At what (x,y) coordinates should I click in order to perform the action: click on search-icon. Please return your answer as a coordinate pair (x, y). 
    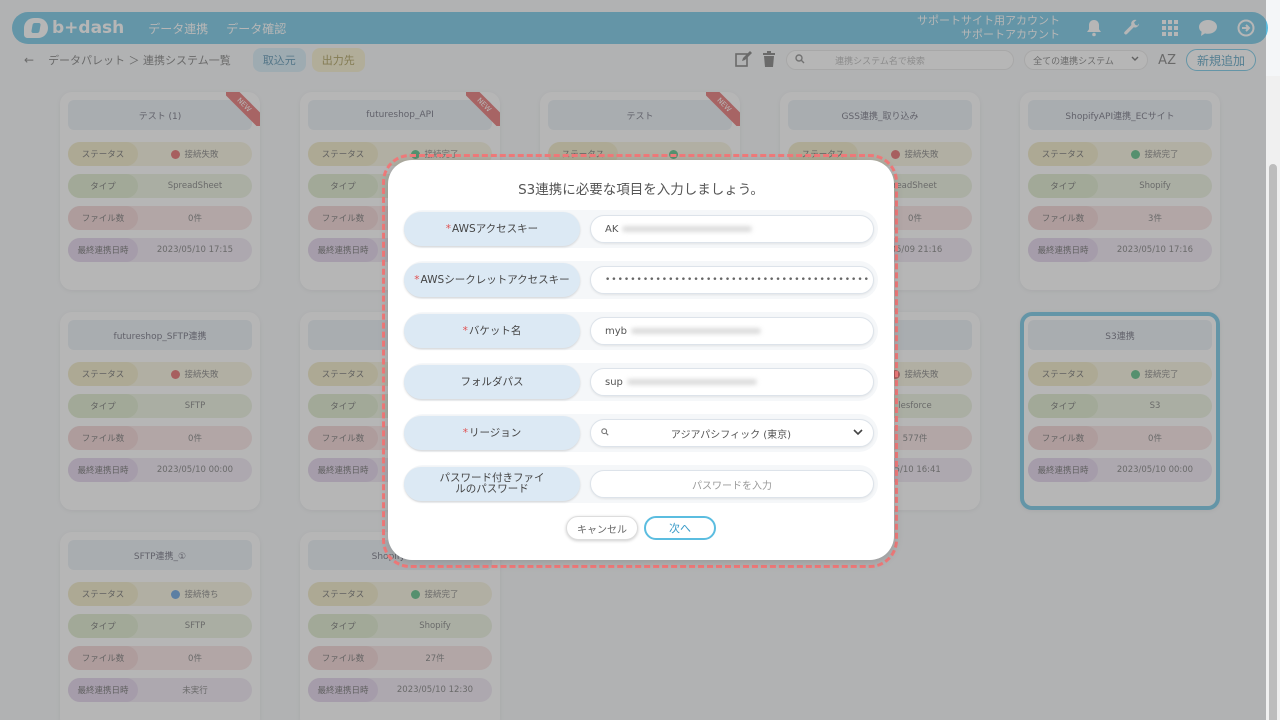
    Looking at the image, I should click on (605, 433).